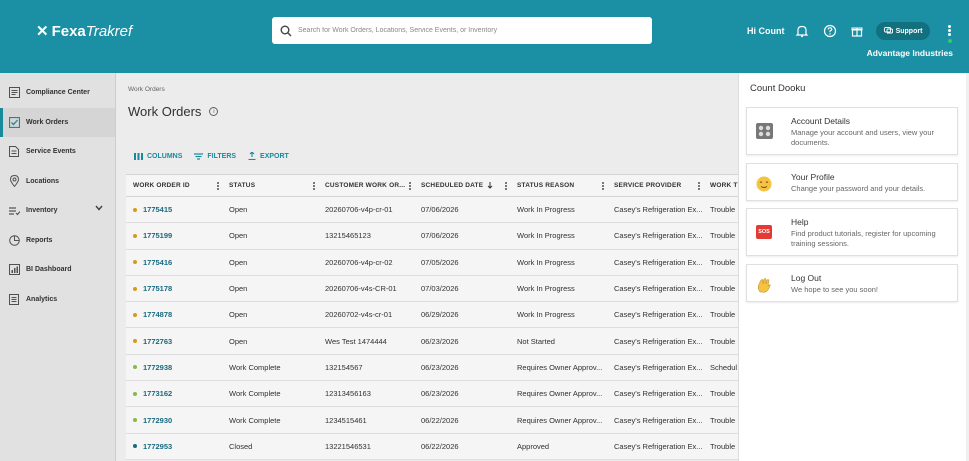 Image resolution: width=969 pixels, height=461 pixels. I want to click on online-status-dot, so click(950, 41).